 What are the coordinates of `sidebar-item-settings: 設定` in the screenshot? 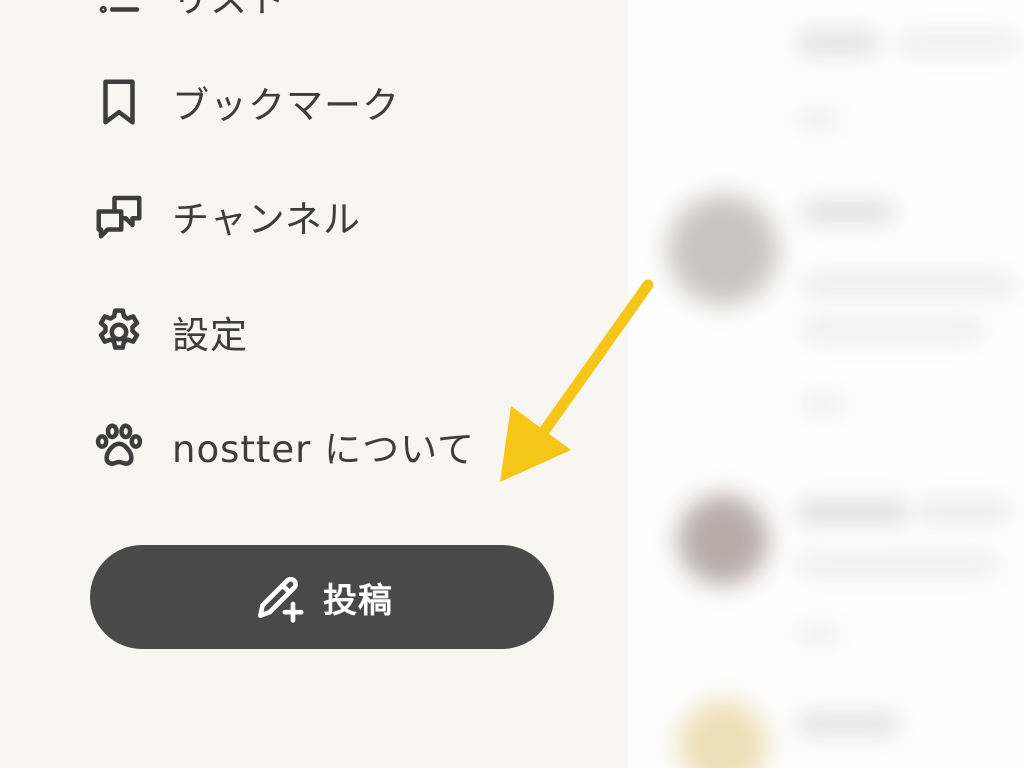 It's located at (170, 332).